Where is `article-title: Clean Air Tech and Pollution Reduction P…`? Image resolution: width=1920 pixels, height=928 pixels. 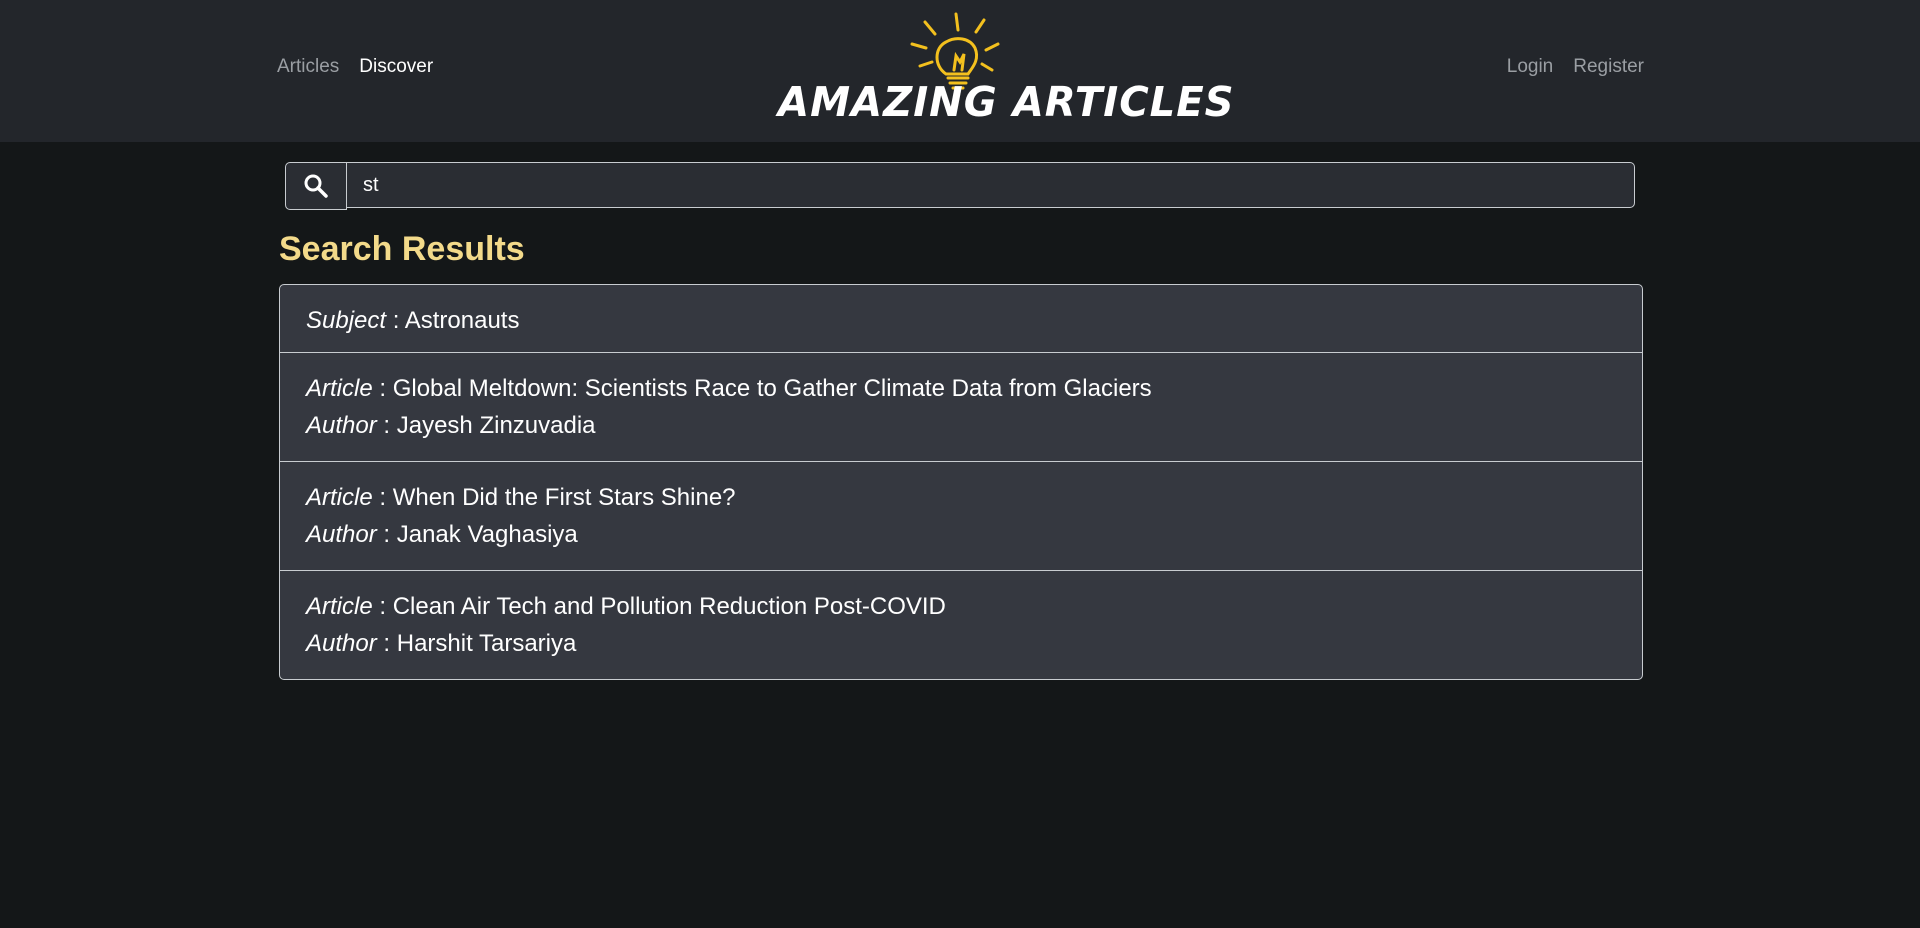 article-title: Clean Air Tech and Pollution Reduction P… is located at coordinates (669, 606).